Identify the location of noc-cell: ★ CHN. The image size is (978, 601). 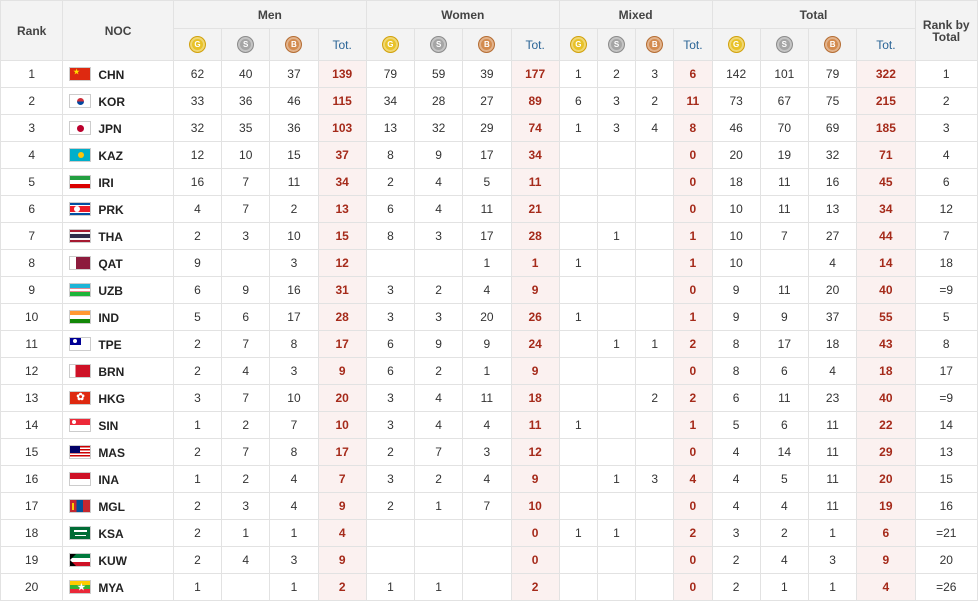
(118, 74).